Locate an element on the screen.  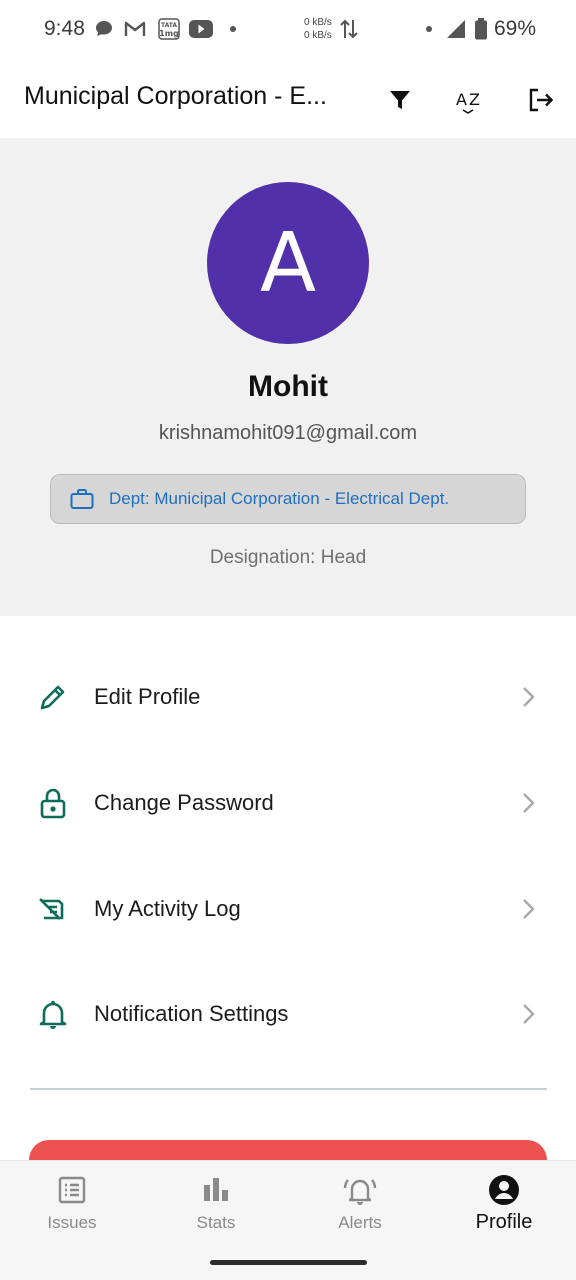
chat-icon is located at coordinates (104, 29).